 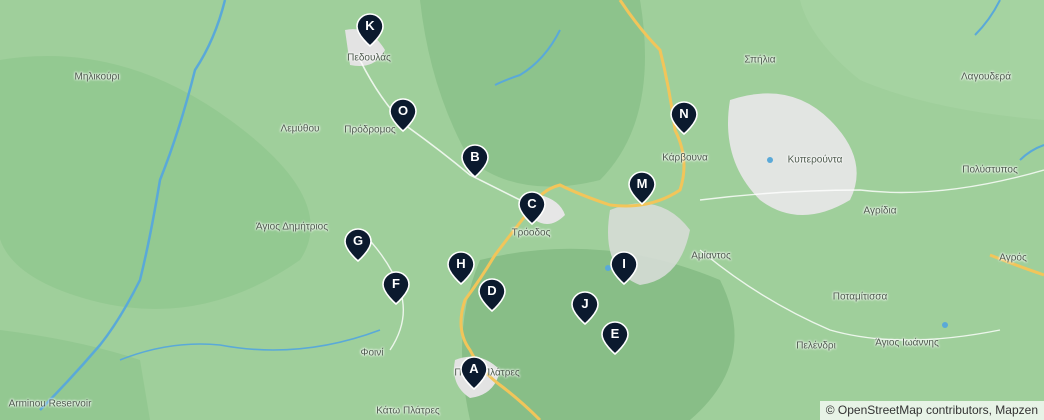 I want to click on place-label-potamitissa: Ποταμίτισσα, so click(x=860, y=297).